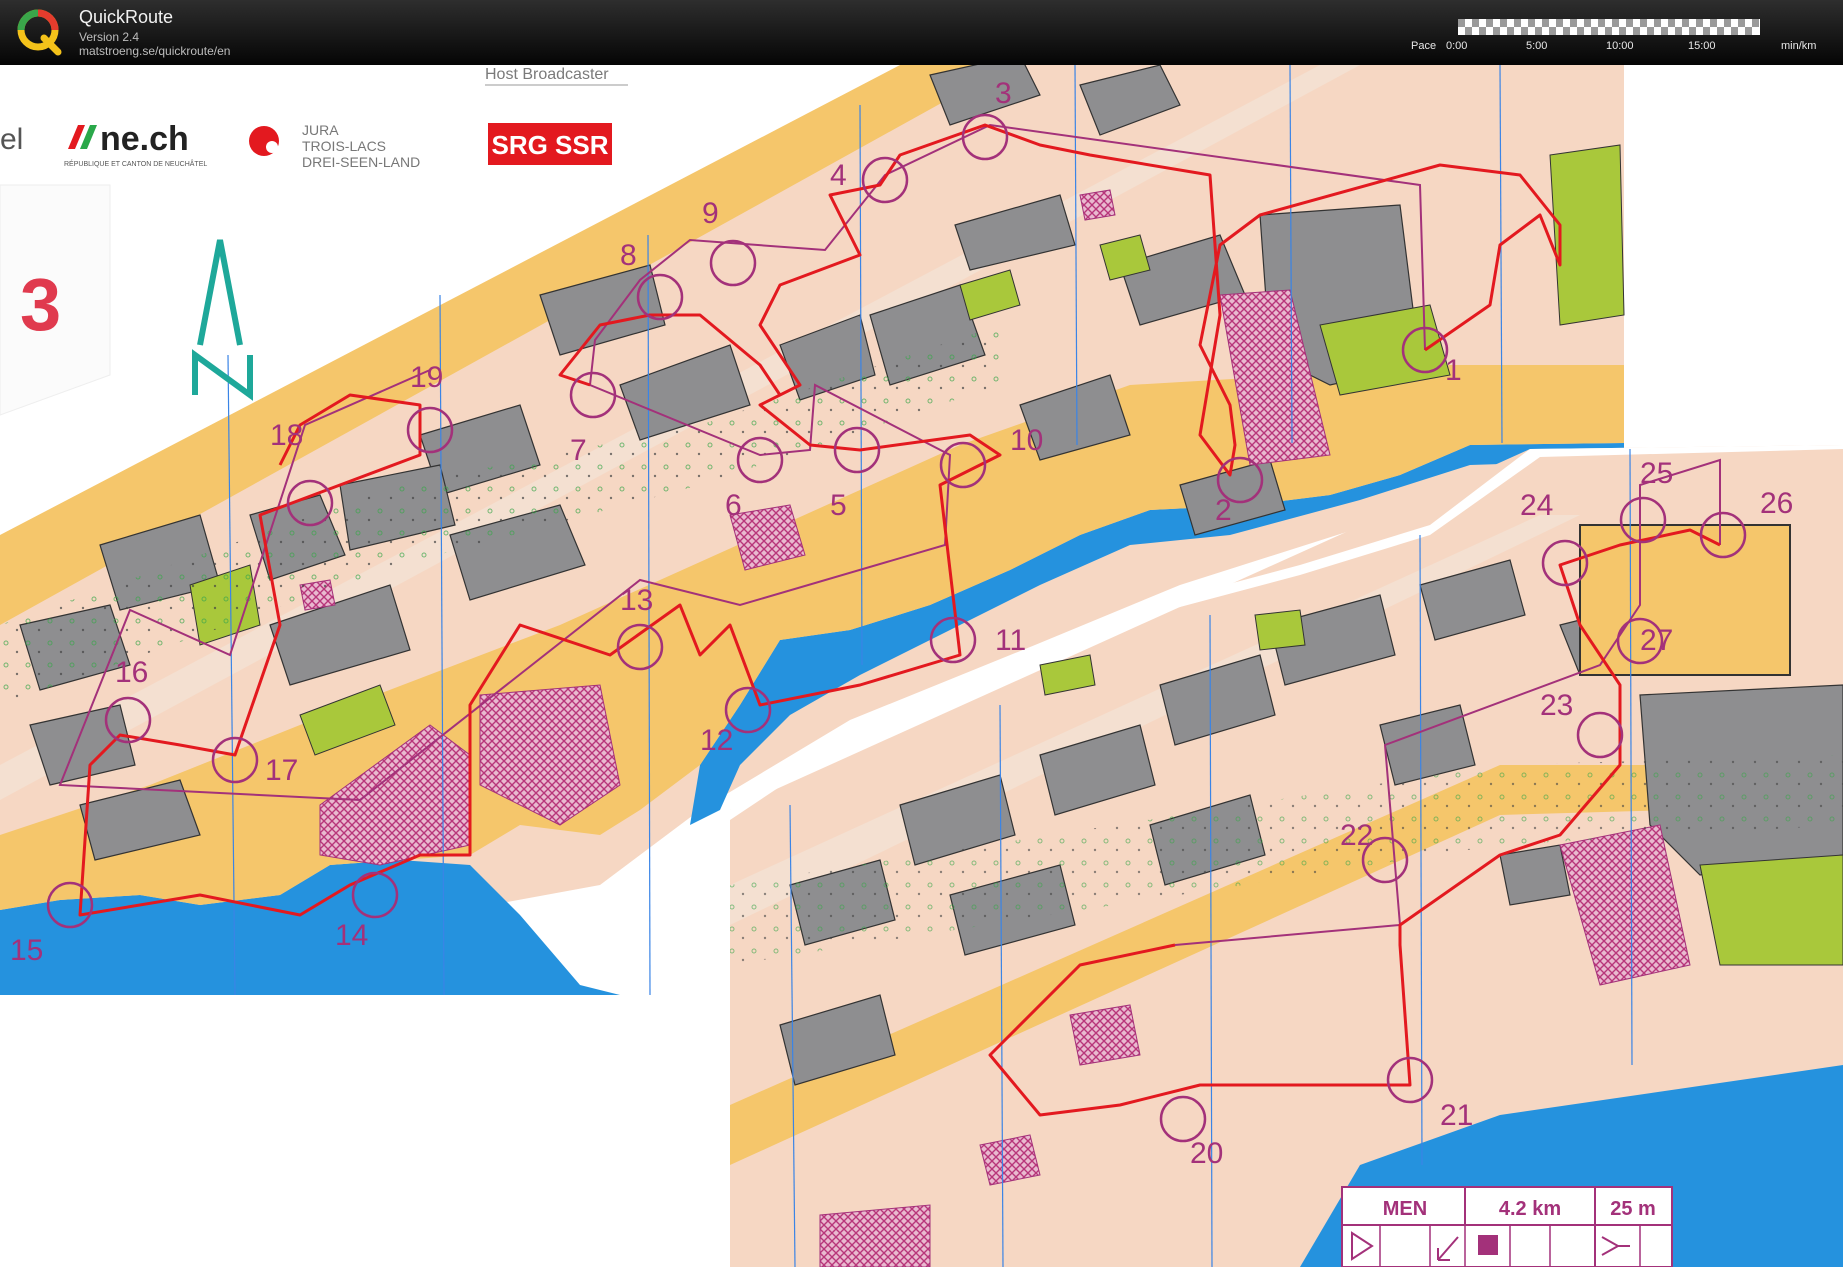 Image resolution: width=1843 pixels, height=1267 pixels. What do you see at coordinates (1656, 473) in the screenshot?
I see `control-number: 25` at bounding box center [1656, 473].